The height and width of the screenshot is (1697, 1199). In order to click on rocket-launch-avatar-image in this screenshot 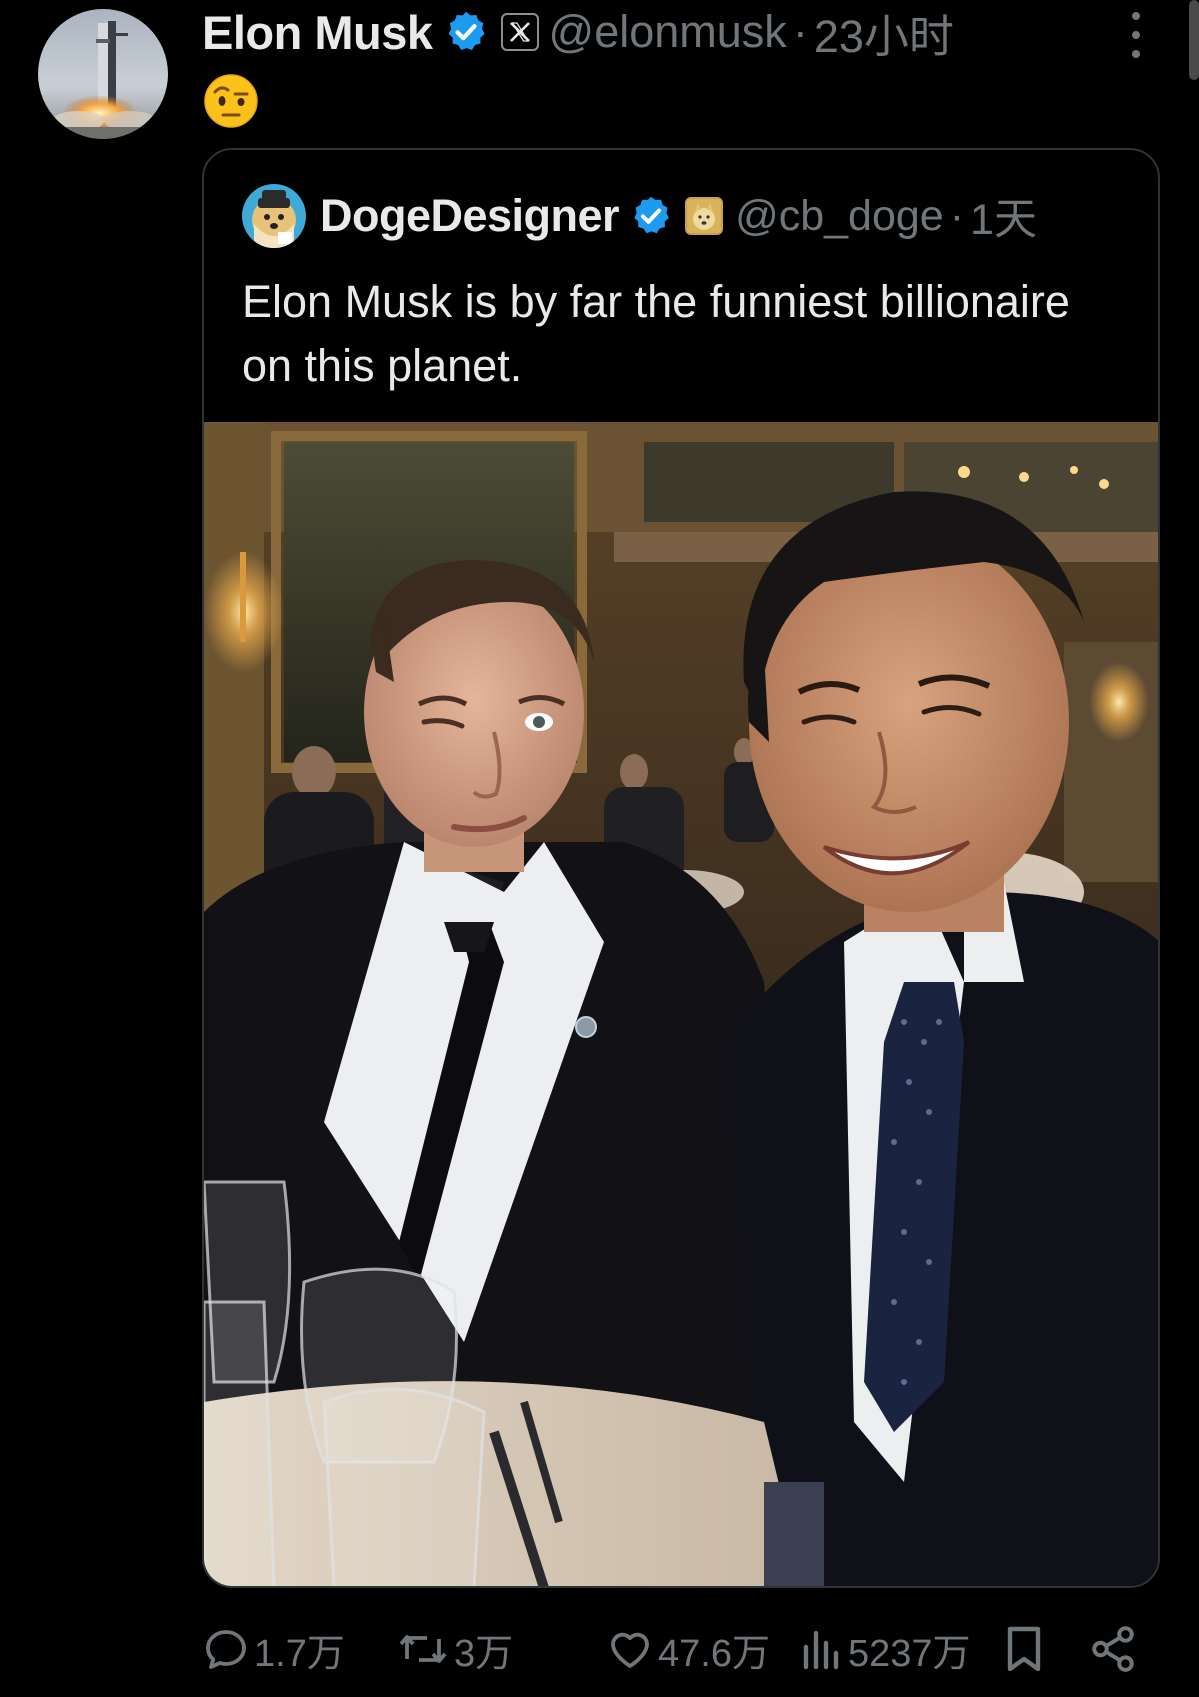, I will do `click(103, 74)`.